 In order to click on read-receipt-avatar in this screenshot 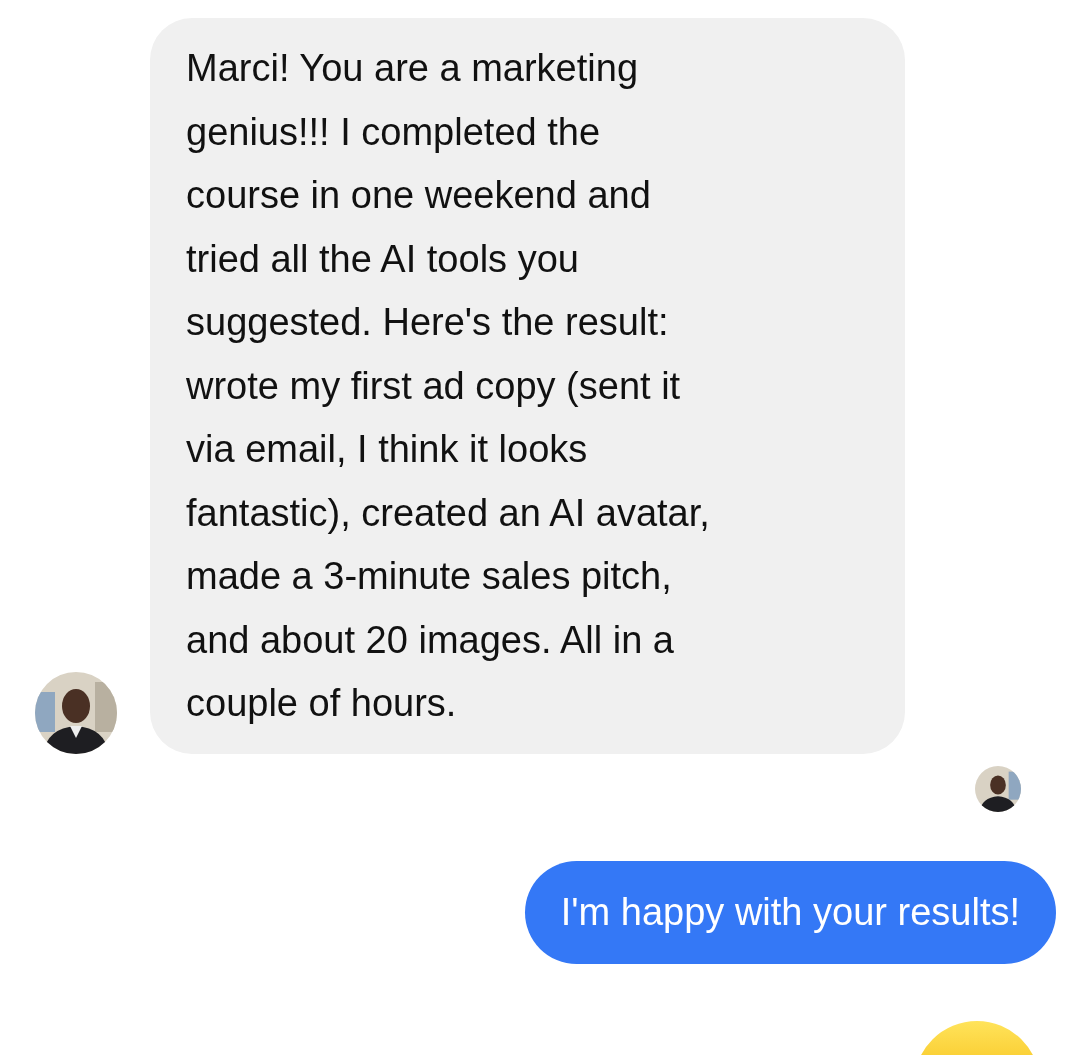, I will do `click(998, 788)`.